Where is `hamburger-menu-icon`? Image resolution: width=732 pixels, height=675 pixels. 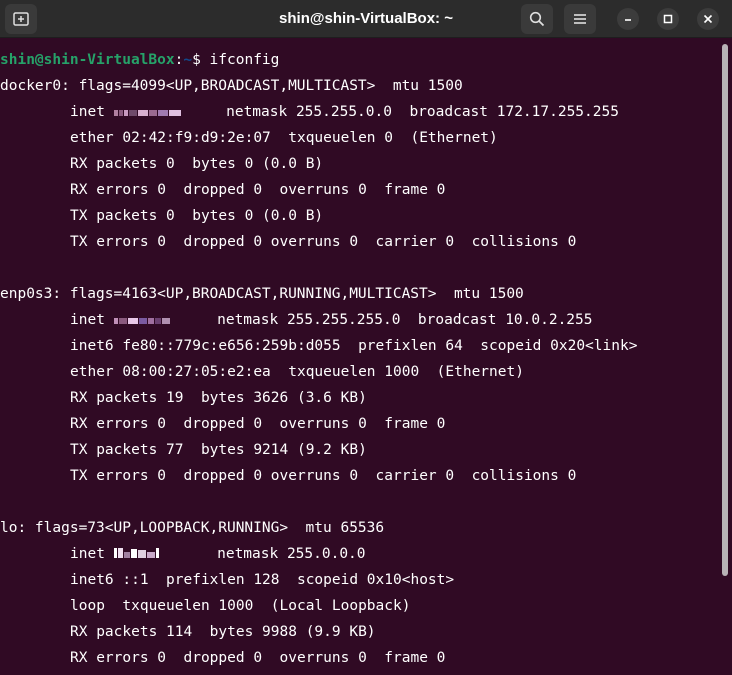 hamburger-menu-icon is located at coordinates (580, 19).